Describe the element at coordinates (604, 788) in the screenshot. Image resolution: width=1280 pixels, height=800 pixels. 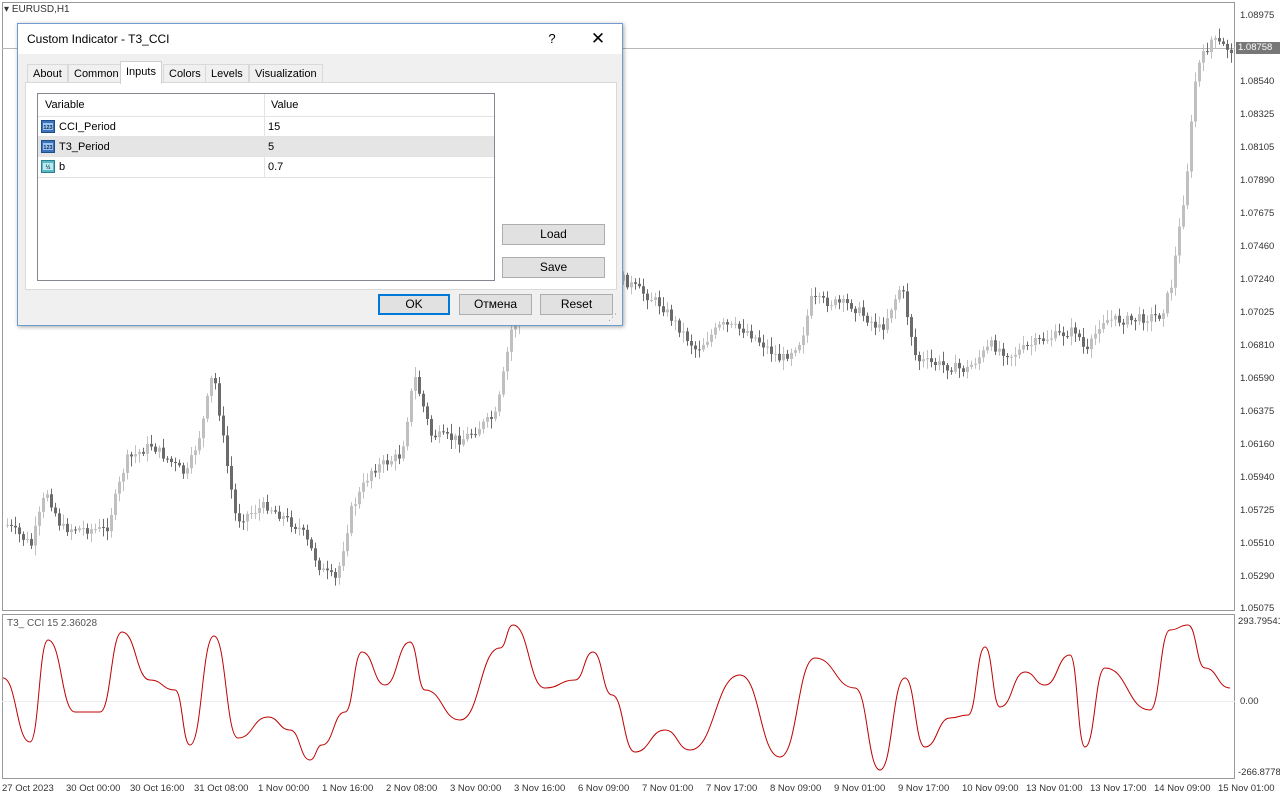
I see `time-tick: 6 Nov 09:00` at that location.